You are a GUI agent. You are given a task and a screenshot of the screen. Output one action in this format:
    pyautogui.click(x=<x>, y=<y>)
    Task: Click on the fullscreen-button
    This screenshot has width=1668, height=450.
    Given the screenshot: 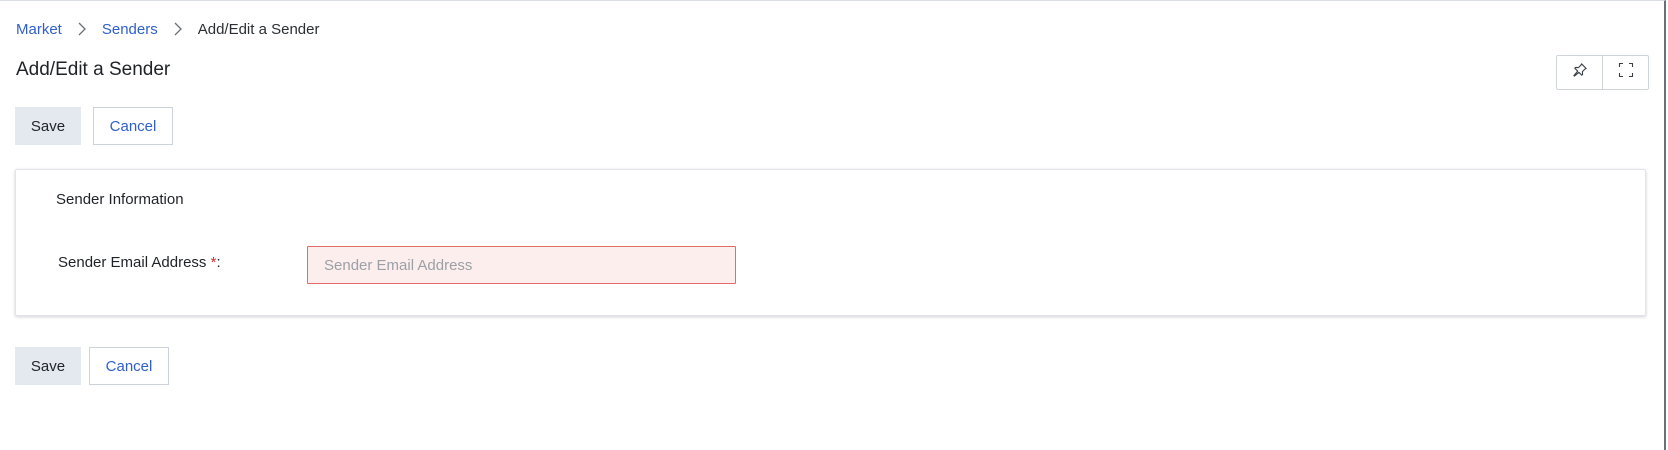 What is the action you would take?
    pyautogui.click(x=1625, y=72)
    